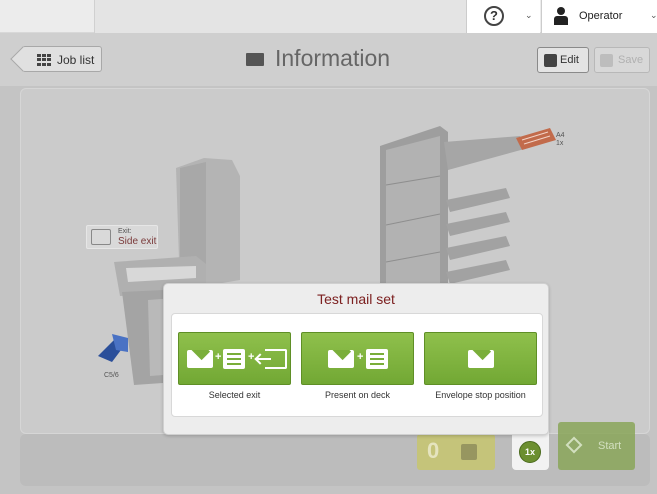 Image resolution: width=657 pixels, height=494 pixels. What do you see at coordinates (137, 241) in the screenshot?
I see `exit-value: Side exit` at bounding box center [137, 241].